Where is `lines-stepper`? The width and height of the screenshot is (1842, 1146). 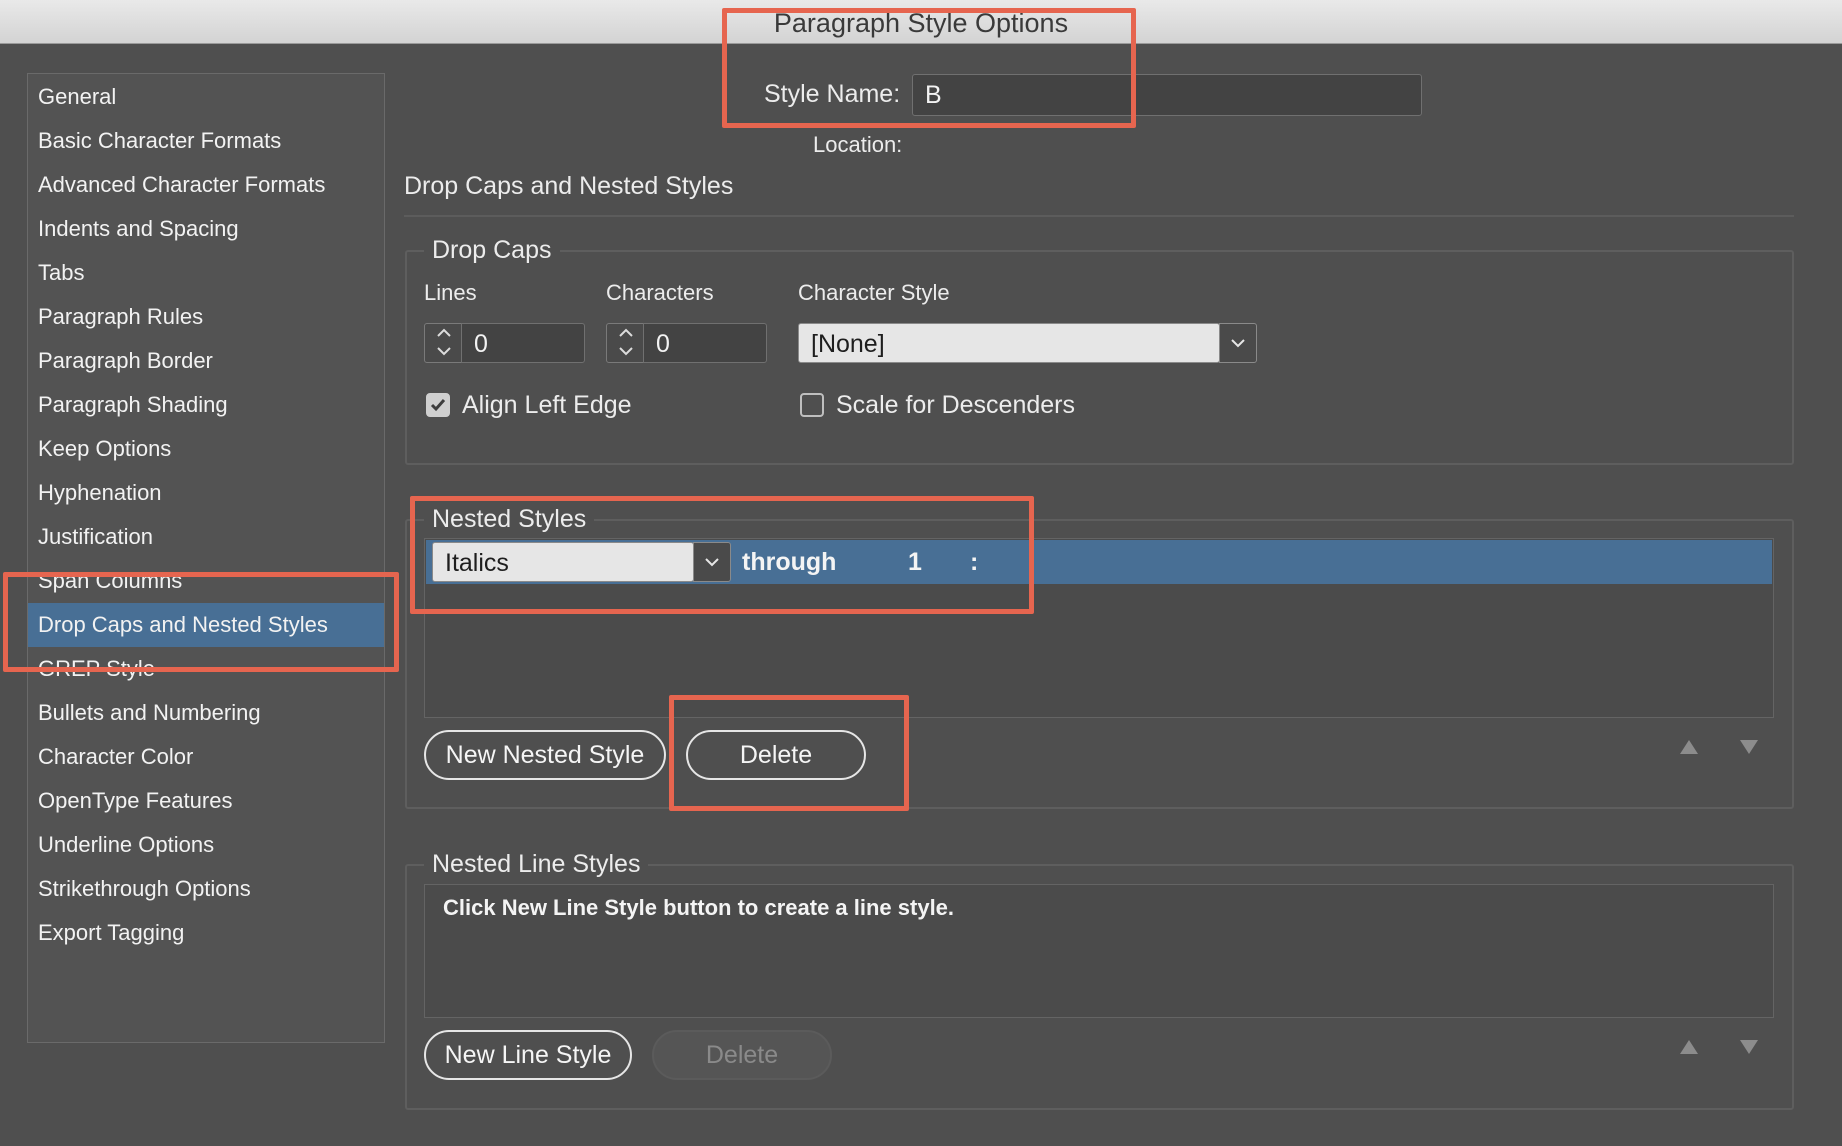
lines-stepper is located at coordinates (443, 343).